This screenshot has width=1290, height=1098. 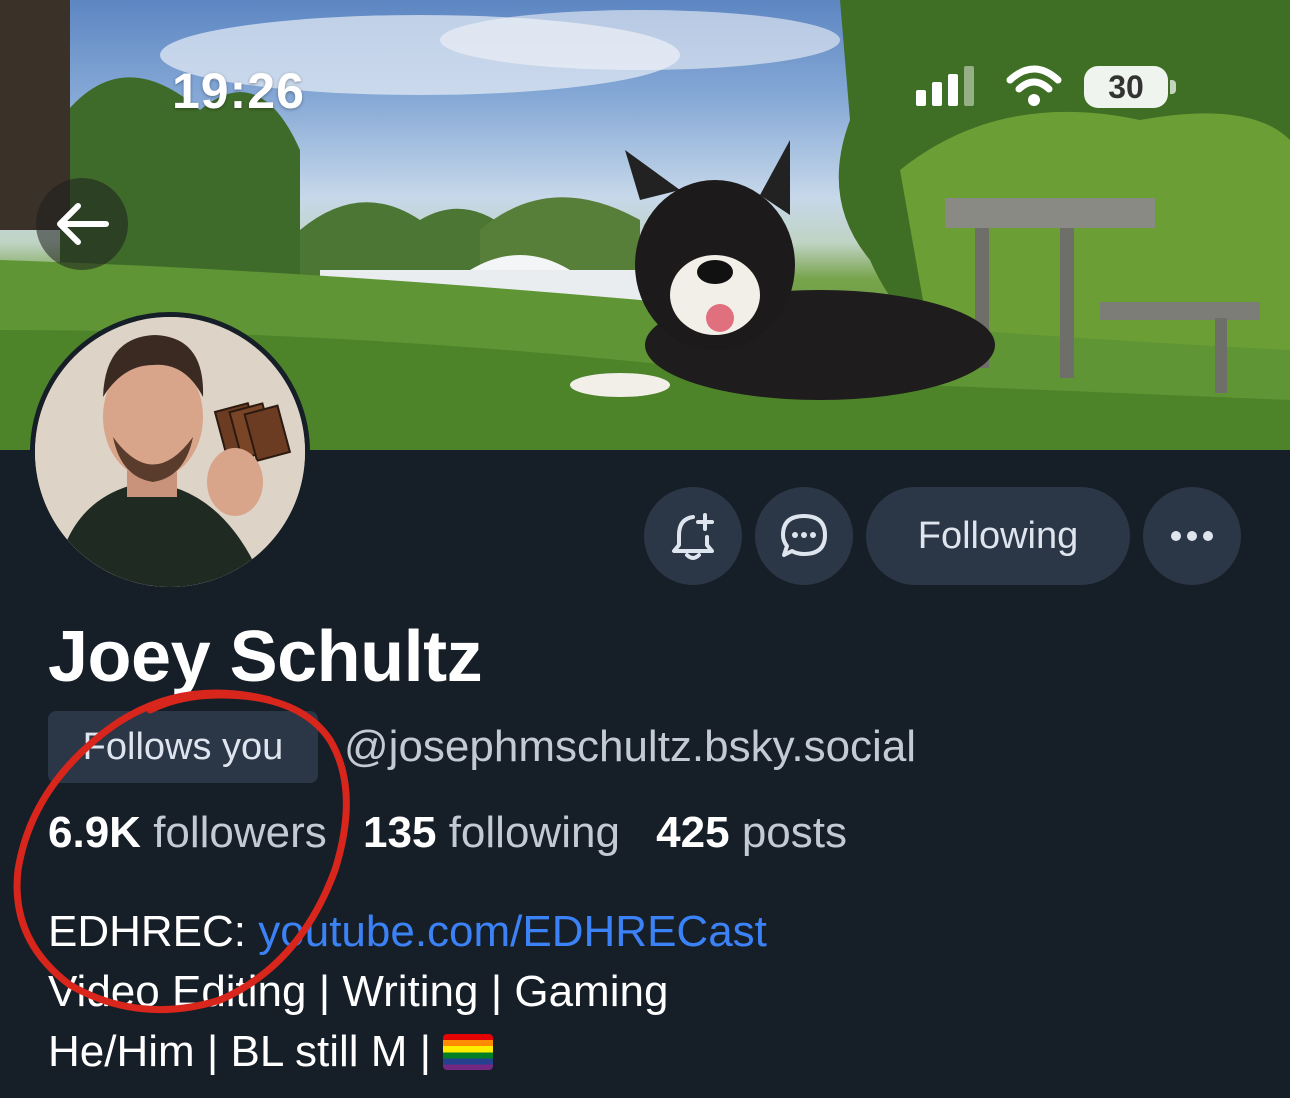 I want to click on following-label: following, so click(x=534, y=832).